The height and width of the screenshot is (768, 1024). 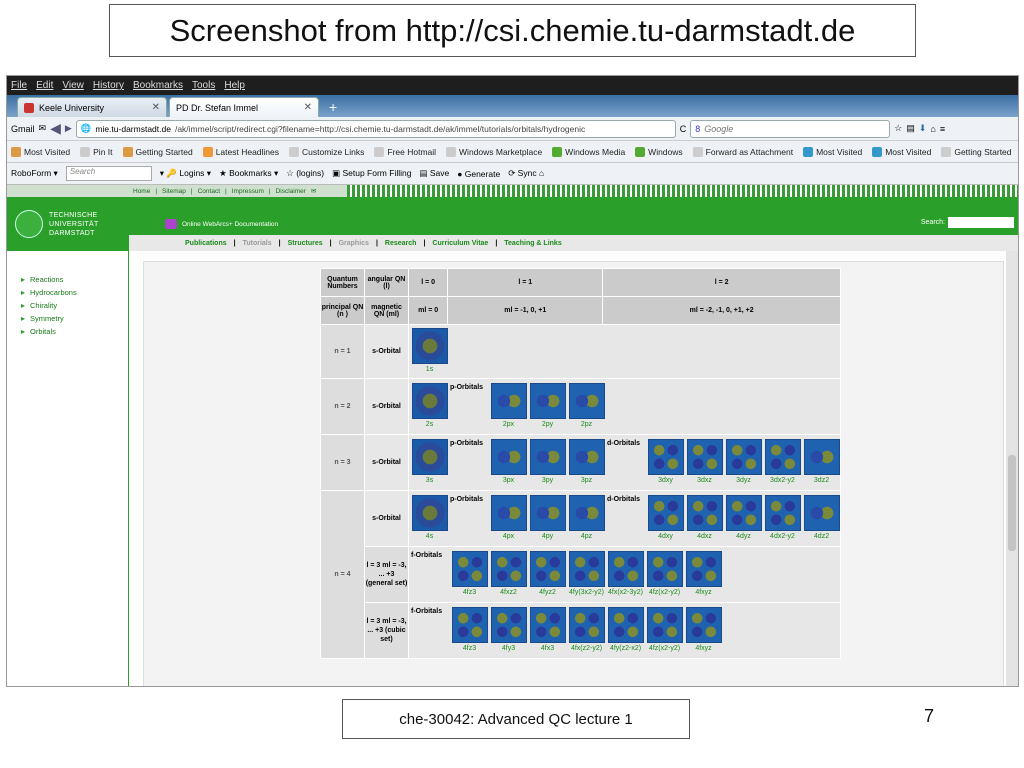 What do you see at coordinates (74, 318) in the screenshot?
I see `sidebar-item-symmetry: Symmetry` at bounding box center [74, 318].